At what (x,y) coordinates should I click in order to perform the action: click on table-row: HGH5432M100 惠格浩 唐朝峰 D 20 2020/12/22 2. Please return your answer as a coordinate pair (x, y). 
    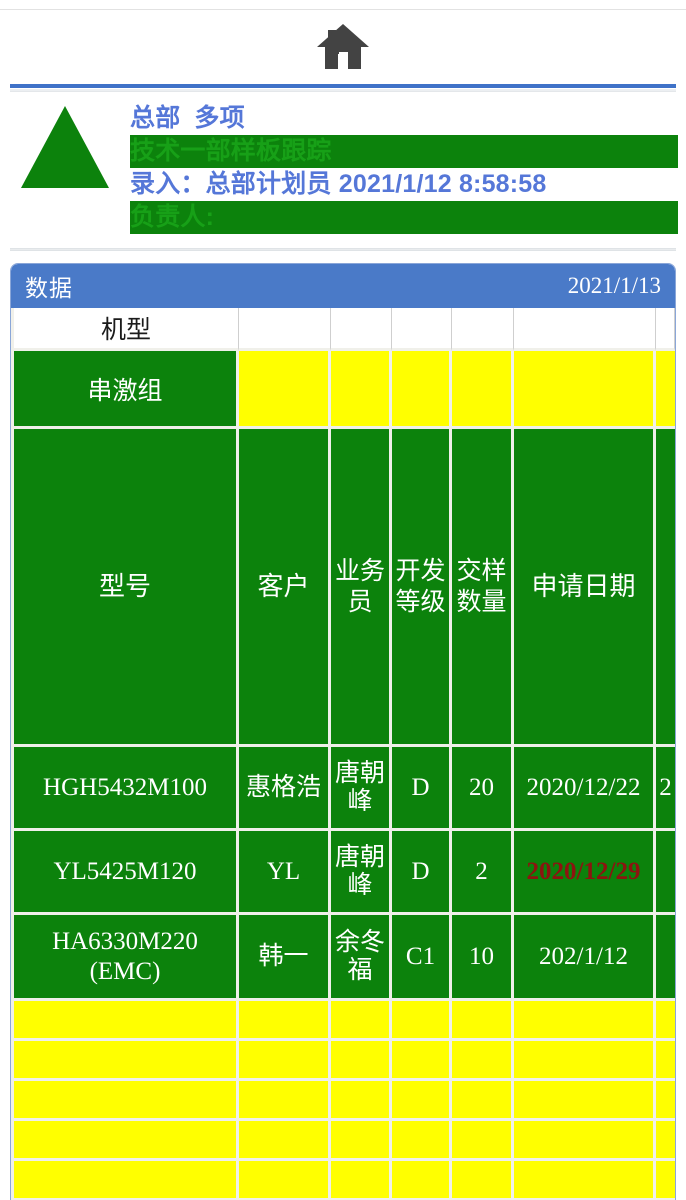
    Looking at the image, I should click on (343, 789).